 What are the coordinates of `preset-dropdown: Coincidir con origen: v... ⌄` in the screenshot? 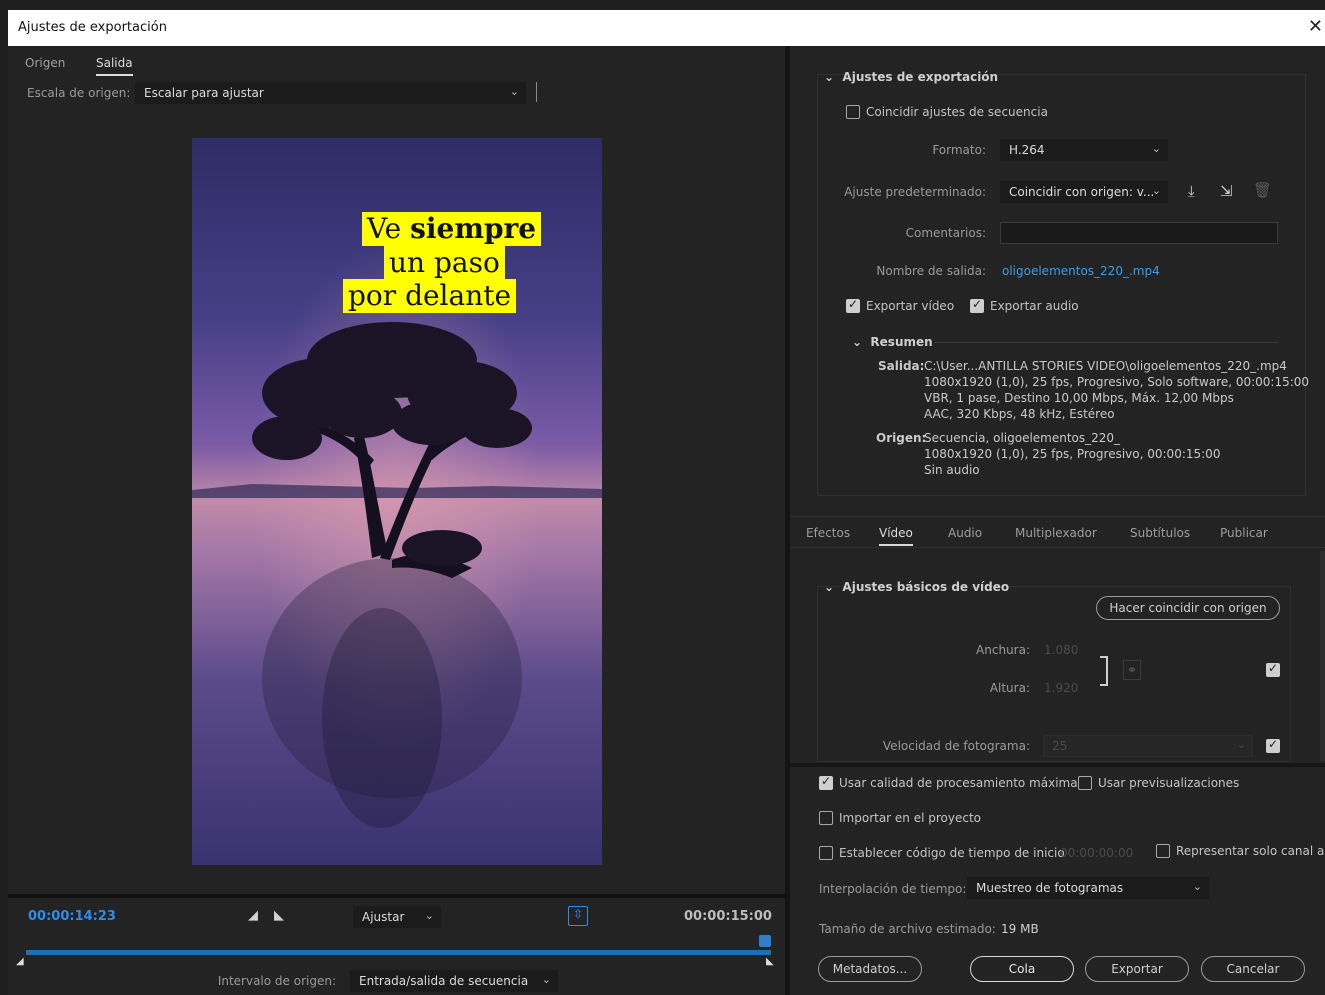 It's located at (1084, 192).